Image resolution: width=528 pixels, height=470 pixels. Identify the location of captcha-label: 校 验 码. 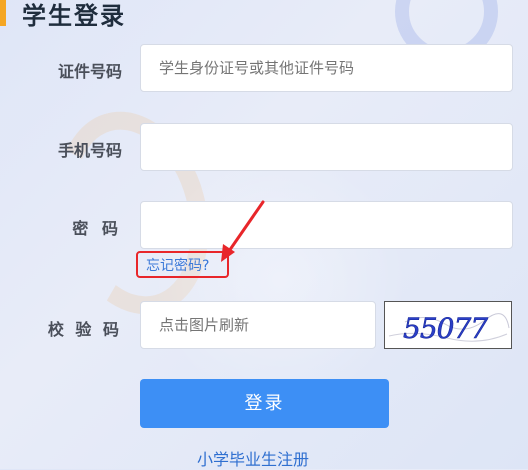
(84, 329).